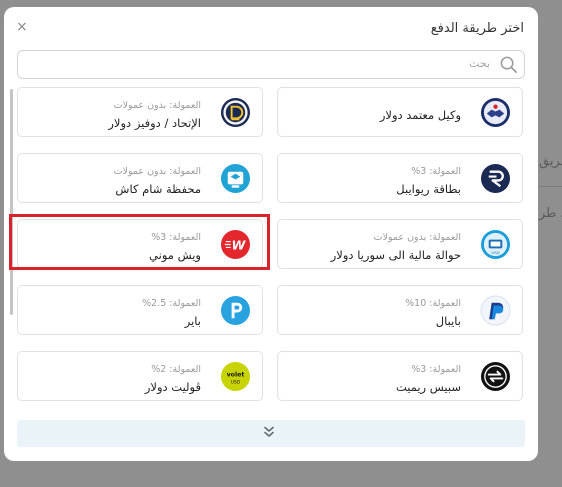  What do you see at coordinates (428, 387) in the screenshot?
I see `method-name: سبيس ريميت` at bounding box center [428, 387].